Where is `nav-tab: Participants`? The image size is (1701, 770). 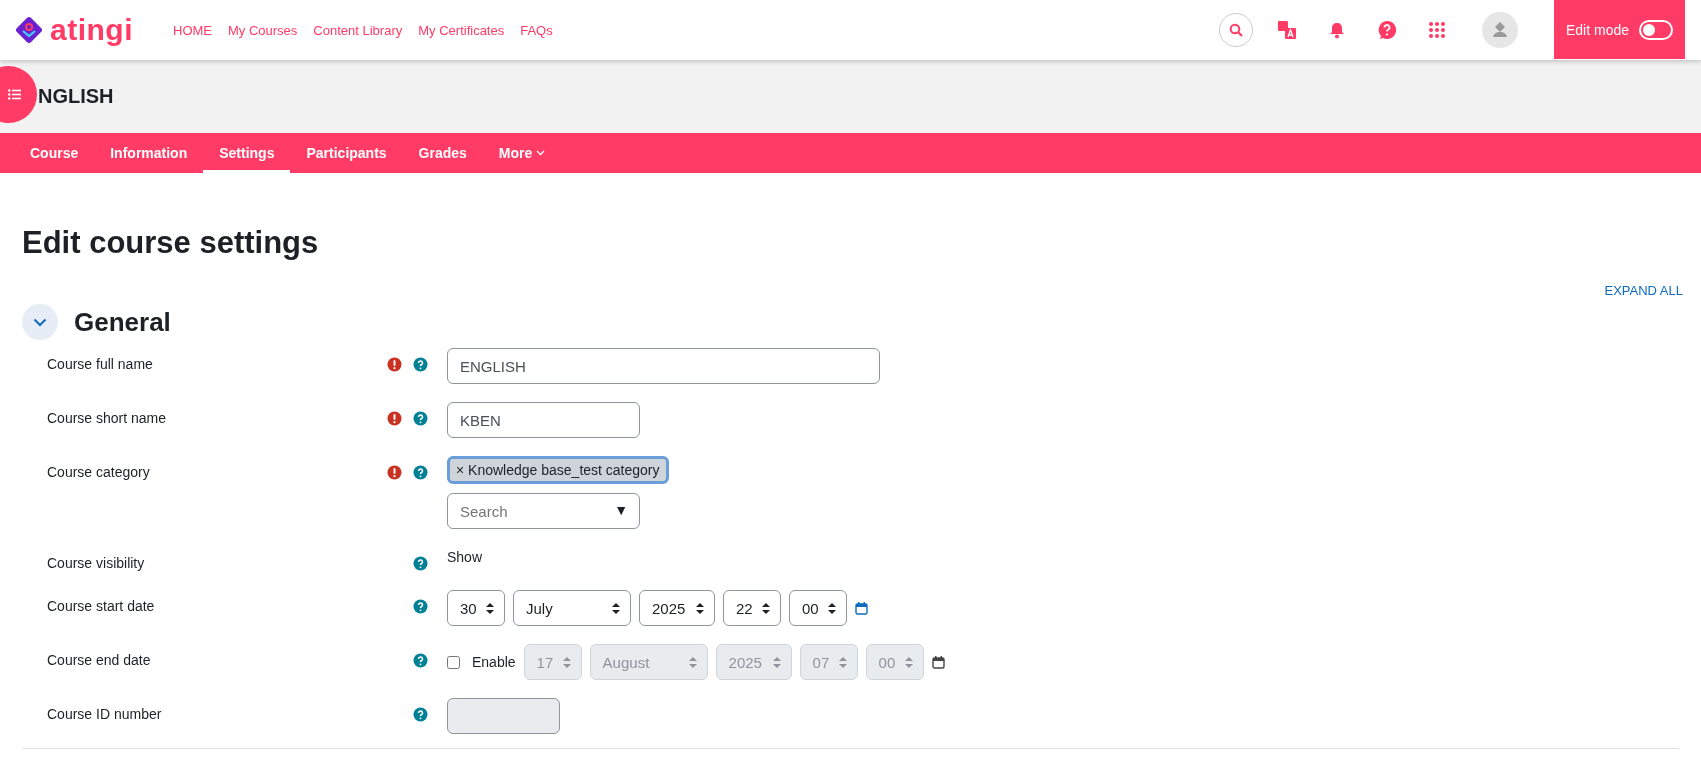
nav-tab: Participants is located at coordinates (346, 153).